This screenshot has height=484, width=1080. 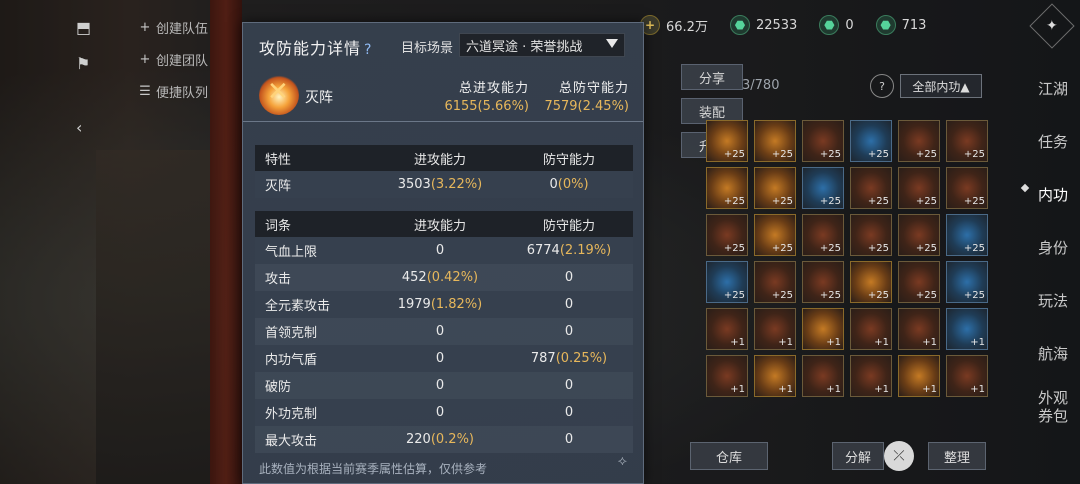 What do you see at coordinates (1053, 247) in the screenshot?
I see `nav-item: 身份` at bounding box center [1053, 247].